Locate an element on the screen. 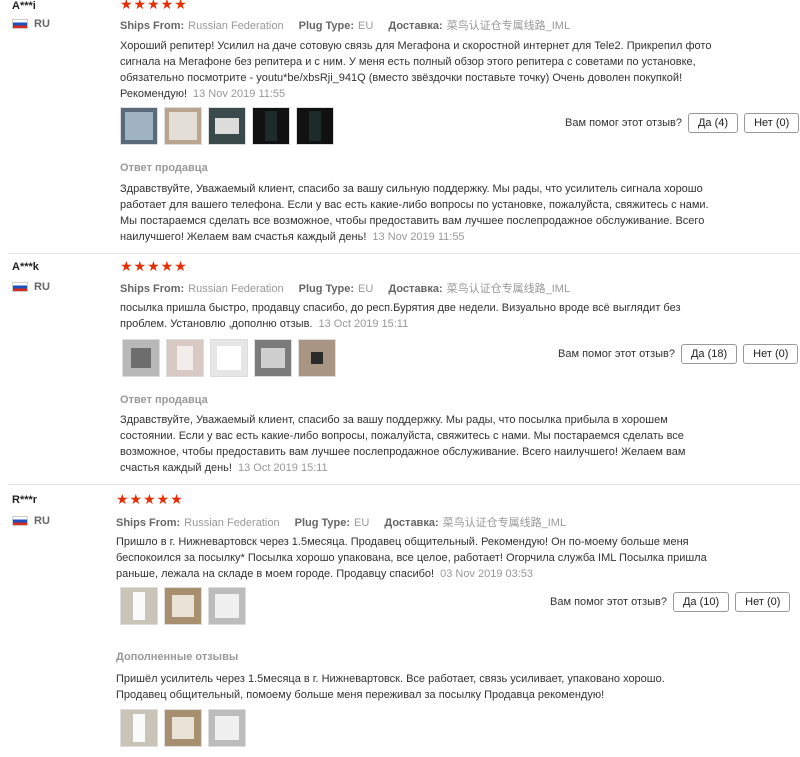  reply-date: 13 Oct 2019 15:11 is located at coordinates (282, 468).